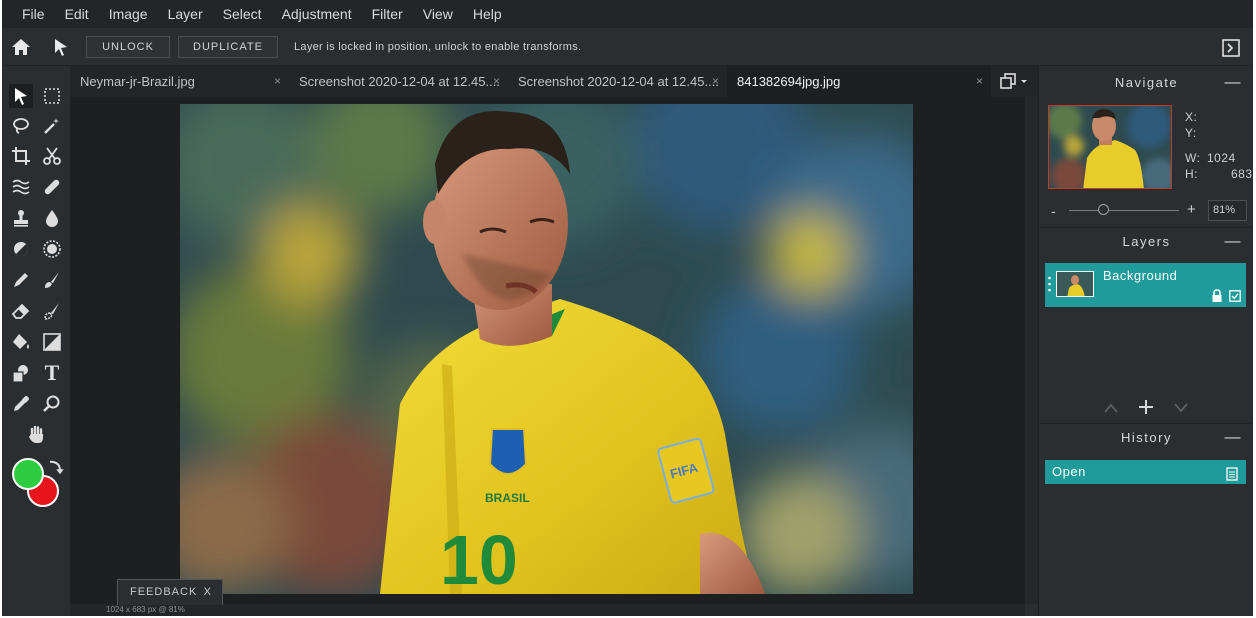 The image size is (1256, 618). Describe the element at coordinates (52, 126) in the screenshot. I see `magic-wand-tool-icon` at that location.